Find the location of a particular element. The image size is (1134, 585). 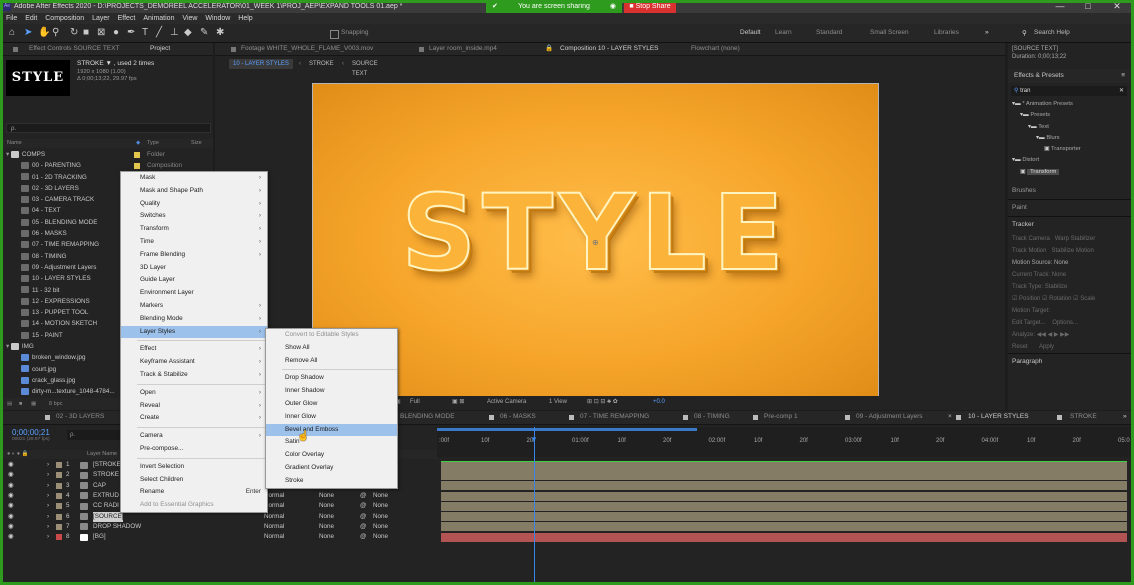

selection-tool-icon: ➤ is located at coordinates (28, 32).